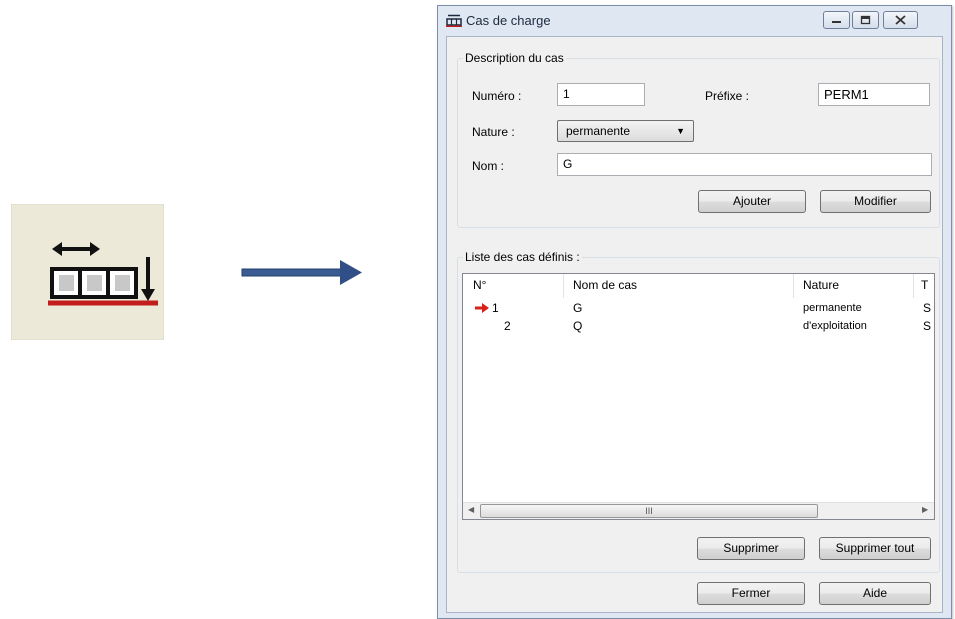  I want to click on minimize-button, so click(836, 20).